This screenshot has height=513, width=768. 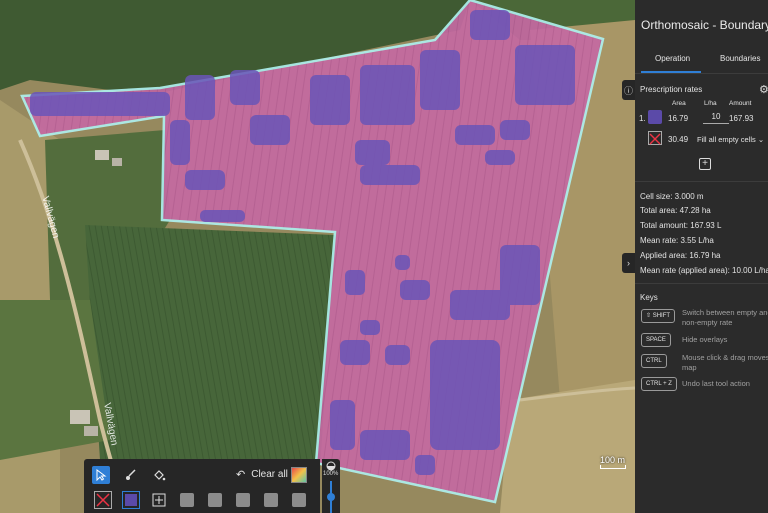 What do you see at coordinates (331, 497) in the screenshot?
I see `opacity-slider-handle` at bounding box center [331, 497].